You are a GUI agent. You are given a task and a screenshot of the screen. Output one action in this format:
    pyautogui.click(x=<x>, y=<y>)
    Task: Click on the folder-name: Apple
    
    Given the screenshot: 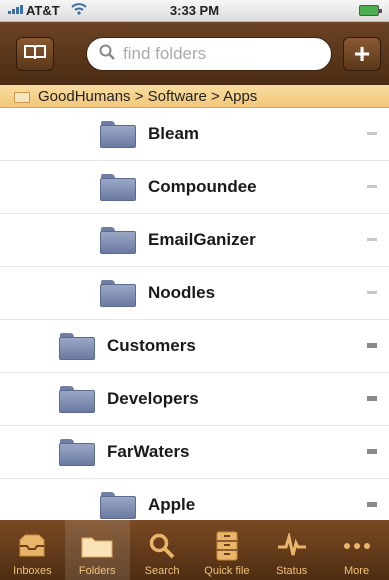 What is the action you would take?
    pyautogui.click(x=172, y=504)
    